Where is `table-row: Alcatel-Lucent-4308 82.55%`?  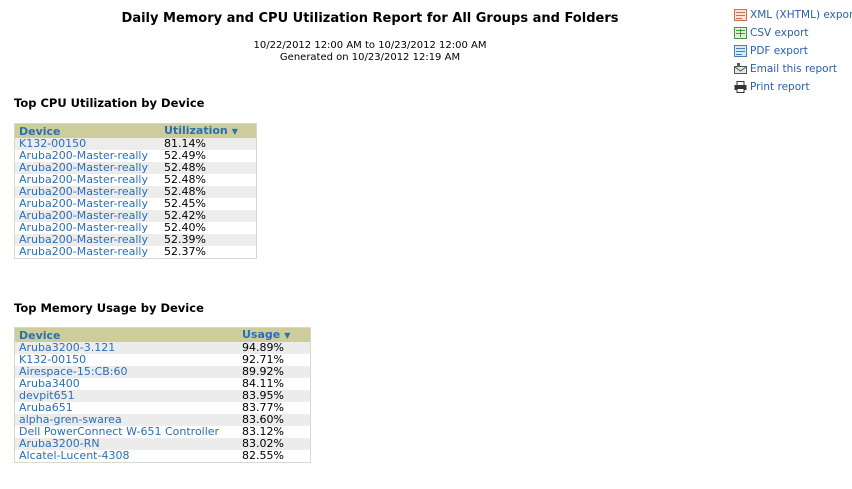
table-row: Alcatel-Lucent-4308 82.55% is located at coordinates (162, 456).